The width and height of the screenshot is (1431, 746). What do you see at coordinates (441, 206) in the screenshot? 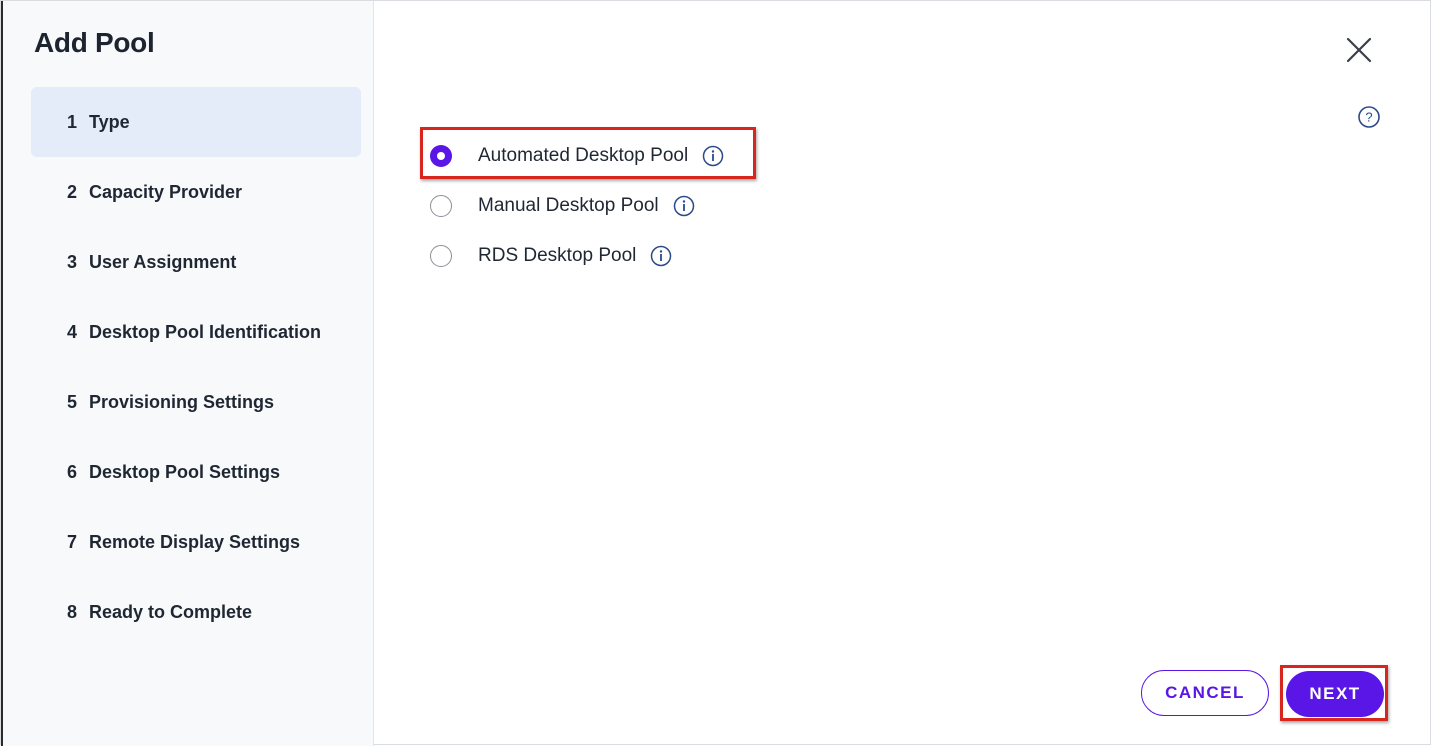
I see `manual-desktop-pool-radio` at bounding box center [441, 206].